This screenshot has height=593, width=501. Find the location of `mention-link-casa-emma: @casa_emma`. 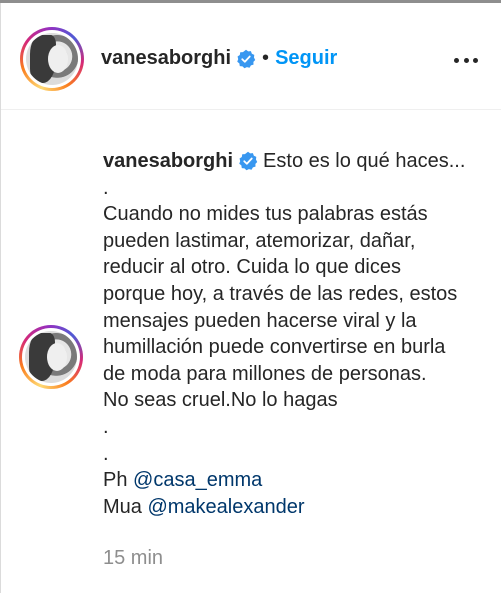

mention-link-casa-emma: @casa_emma is located at coordinates (197, 480).